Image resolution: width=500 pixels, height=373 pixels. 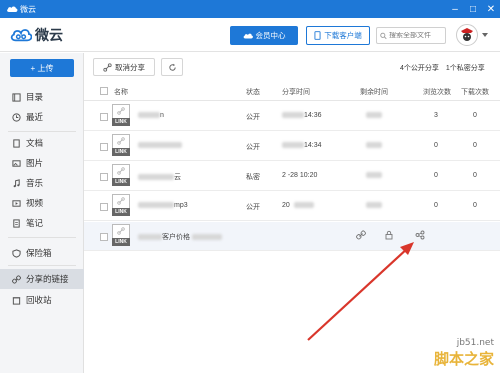 I want to click on sidebar-item-recycle-bin: 回收站, so click(x=42, y=300).